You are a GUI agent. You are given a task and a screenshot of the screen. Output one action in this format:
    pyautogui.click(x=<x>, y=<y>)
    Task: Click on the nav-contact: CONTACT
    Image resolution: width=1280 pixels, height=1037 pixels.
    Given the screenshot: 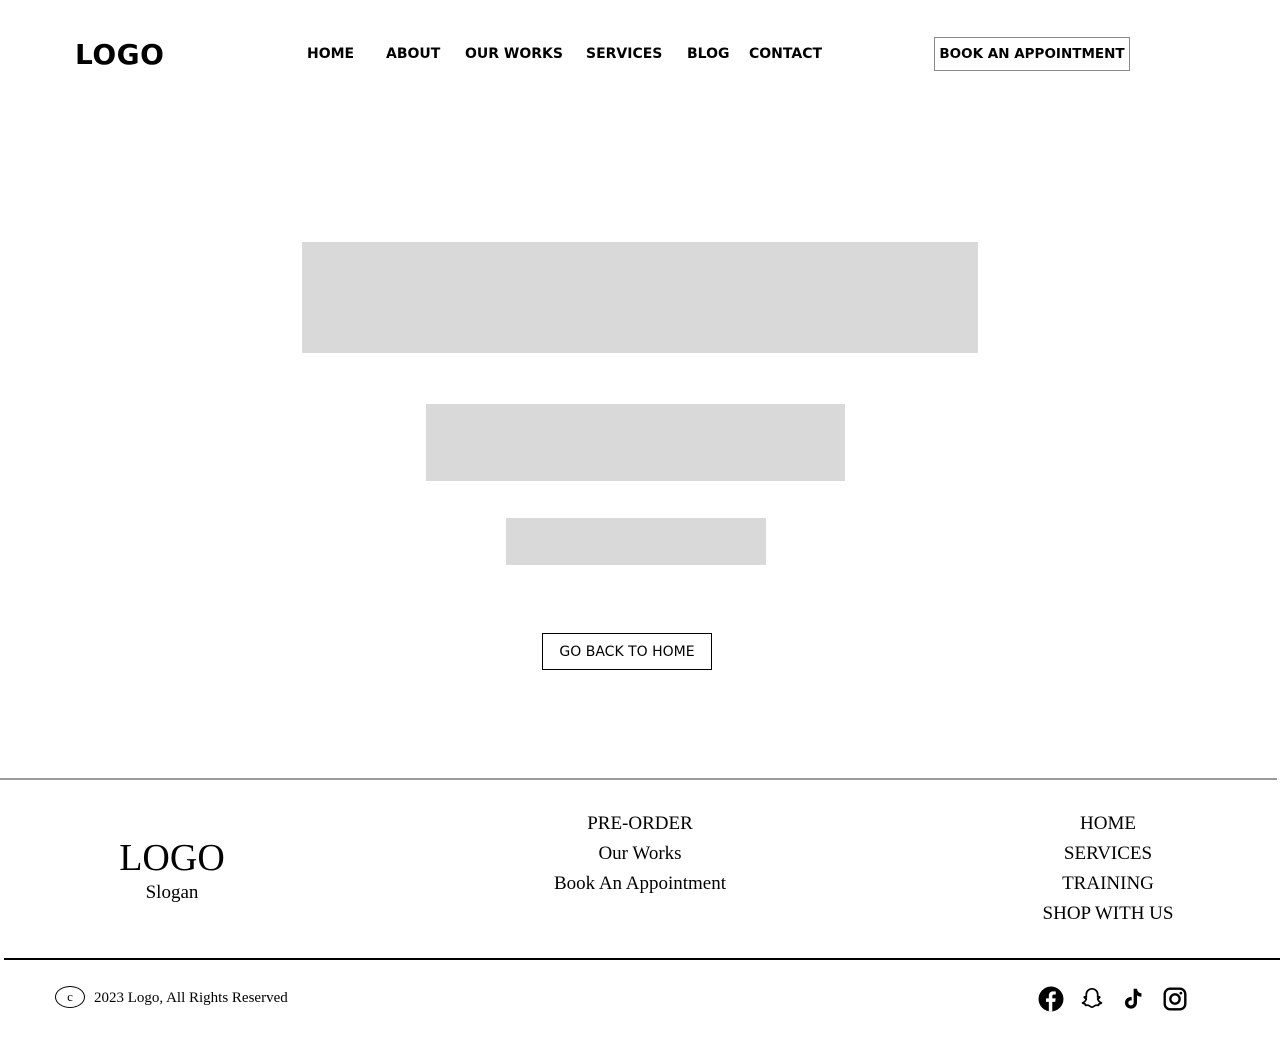 What is the action you would take?
    pyautogui.click(x=785, y=54)
    